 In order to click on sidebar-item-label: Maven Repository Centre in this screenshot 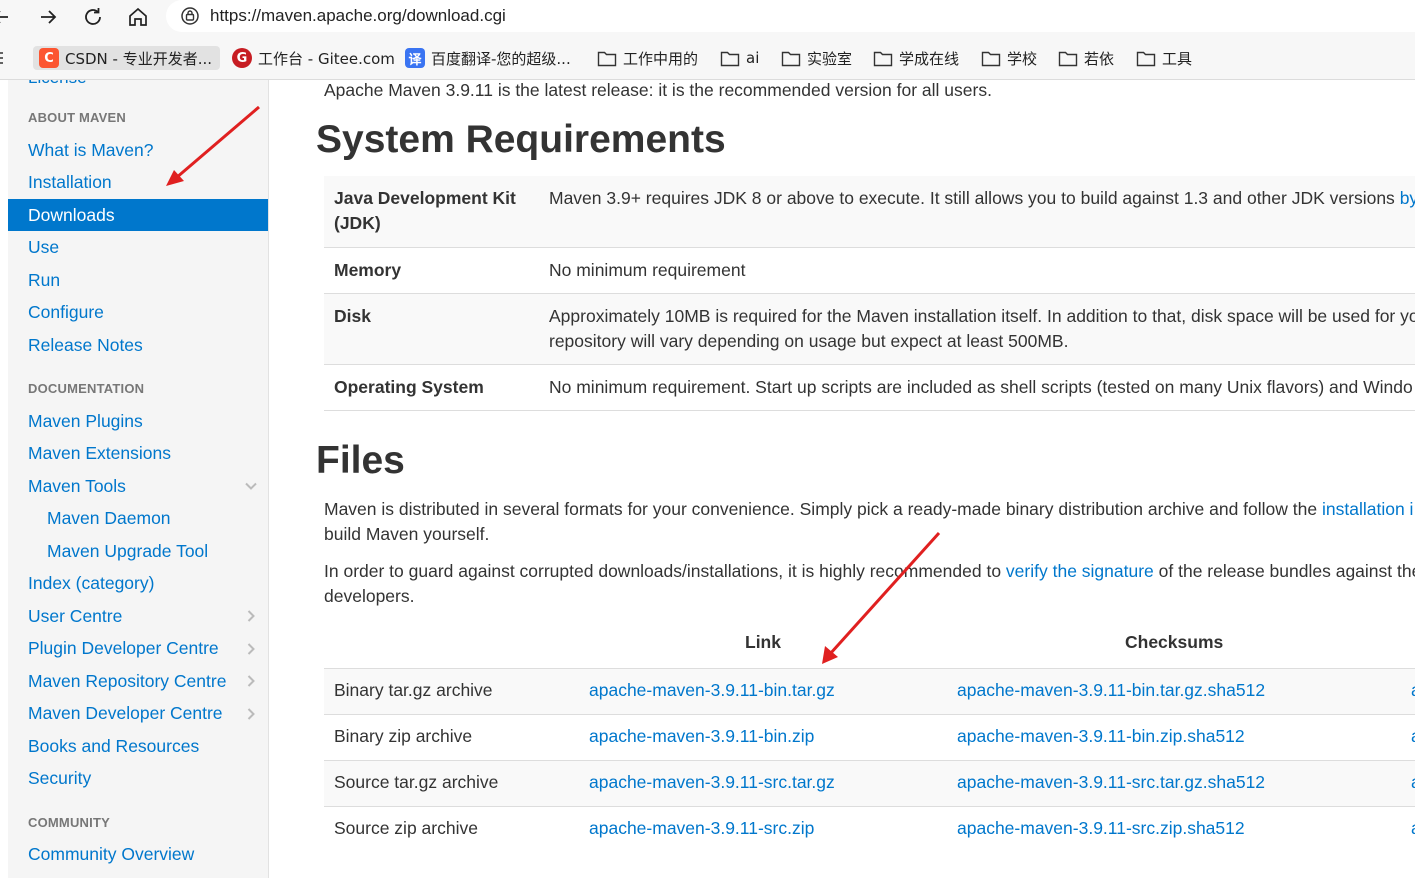, I will do `click(127, 680)`.